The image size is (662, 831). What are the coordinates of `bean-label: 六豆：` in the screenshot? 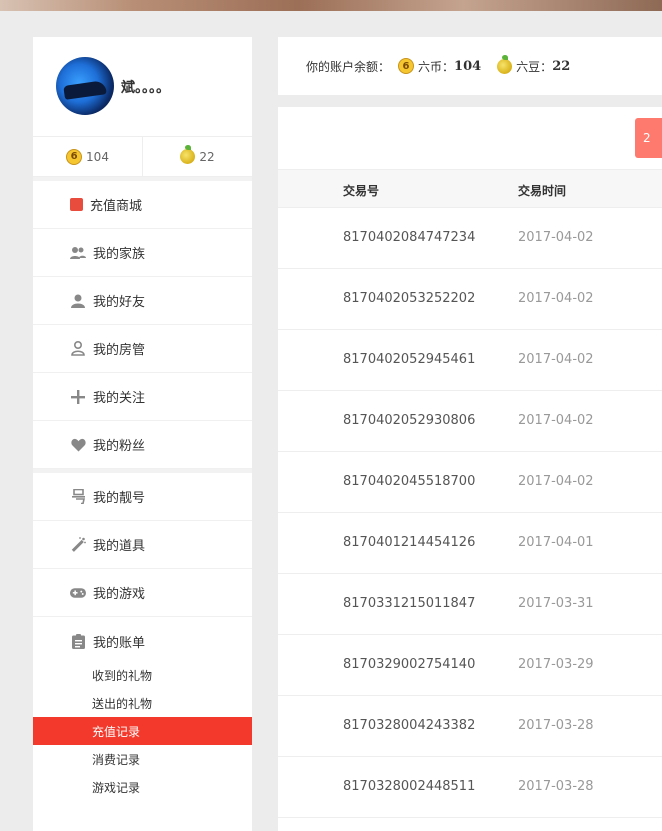 It's located at (534, 66).